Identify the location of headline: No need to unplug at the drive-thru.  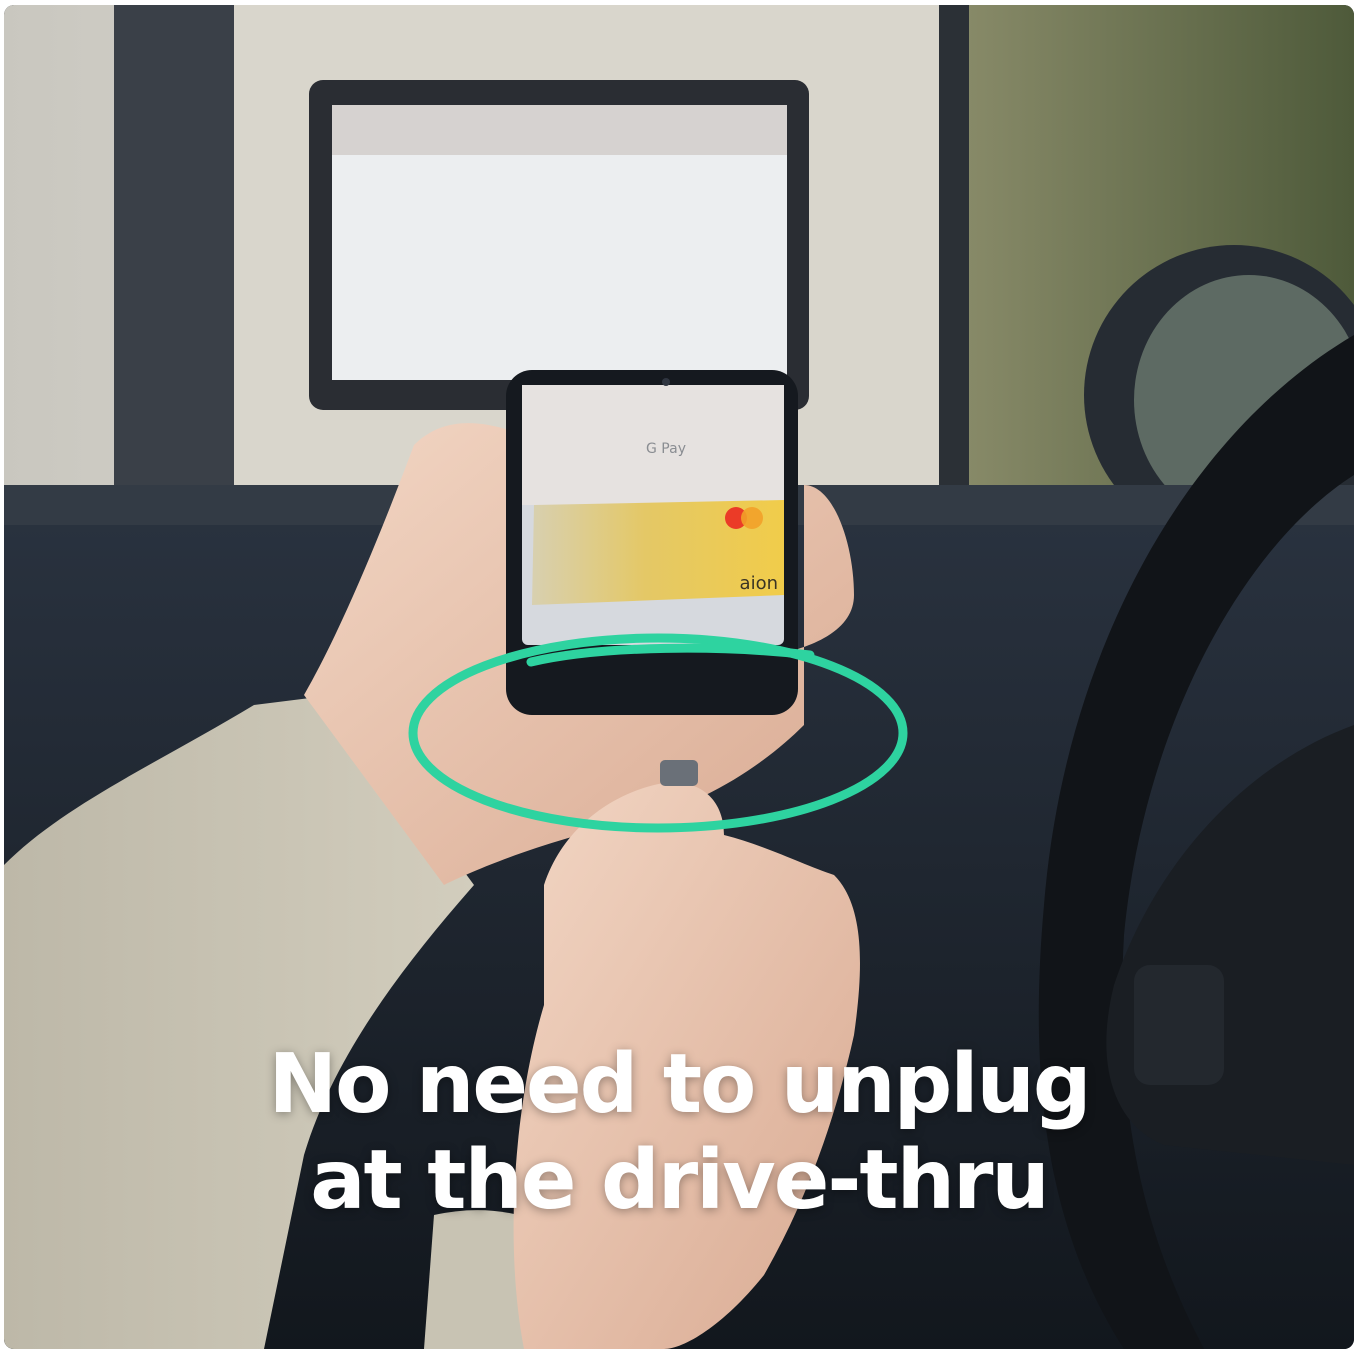
(679, 1133).